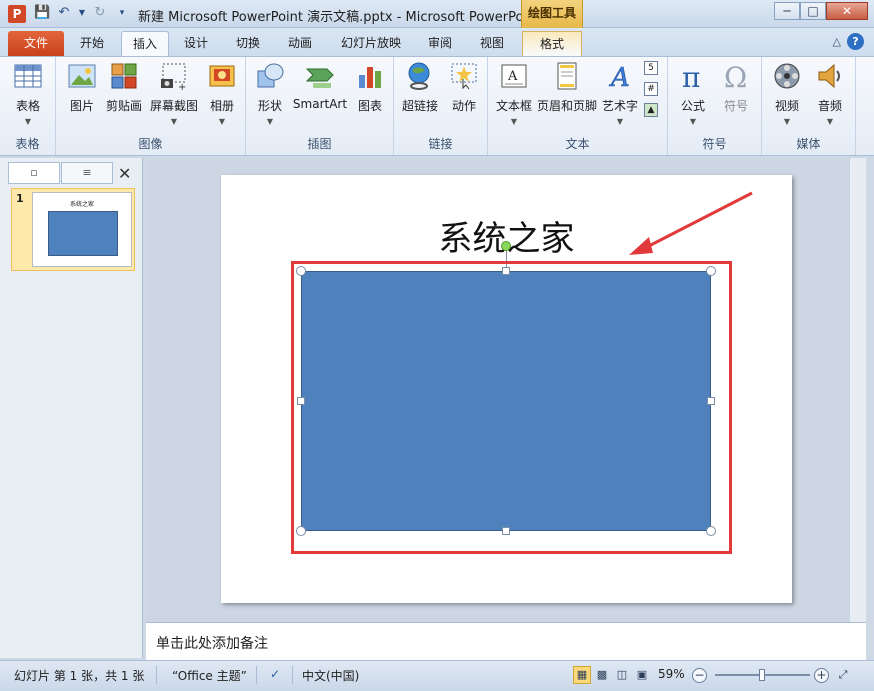  I want to click on symbol-button: Ω 符号, so click(736, 87).